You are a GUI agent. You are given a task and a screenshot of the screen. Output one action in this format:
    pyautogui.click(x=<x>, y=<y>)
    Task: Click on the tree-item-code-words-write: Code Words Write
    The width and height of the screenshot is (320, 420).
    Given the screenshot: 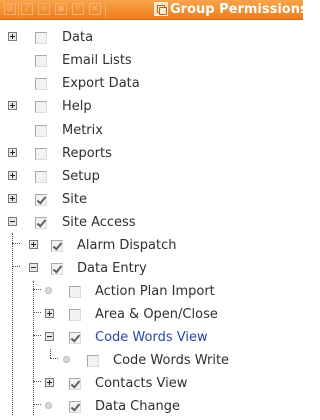 What is the action you would take?
    pyautogui.click(x=151, y=362)
    